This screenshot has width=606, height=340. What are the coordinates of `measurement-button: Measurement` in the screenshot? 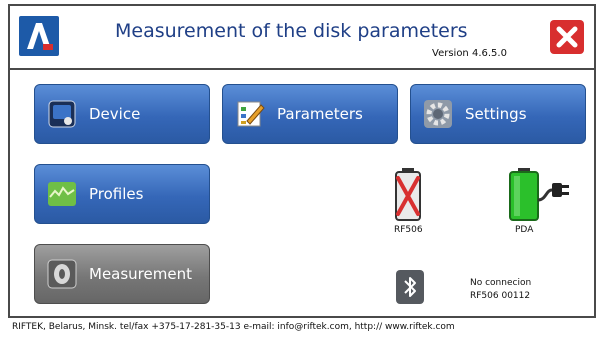 It's located at (122, 274).